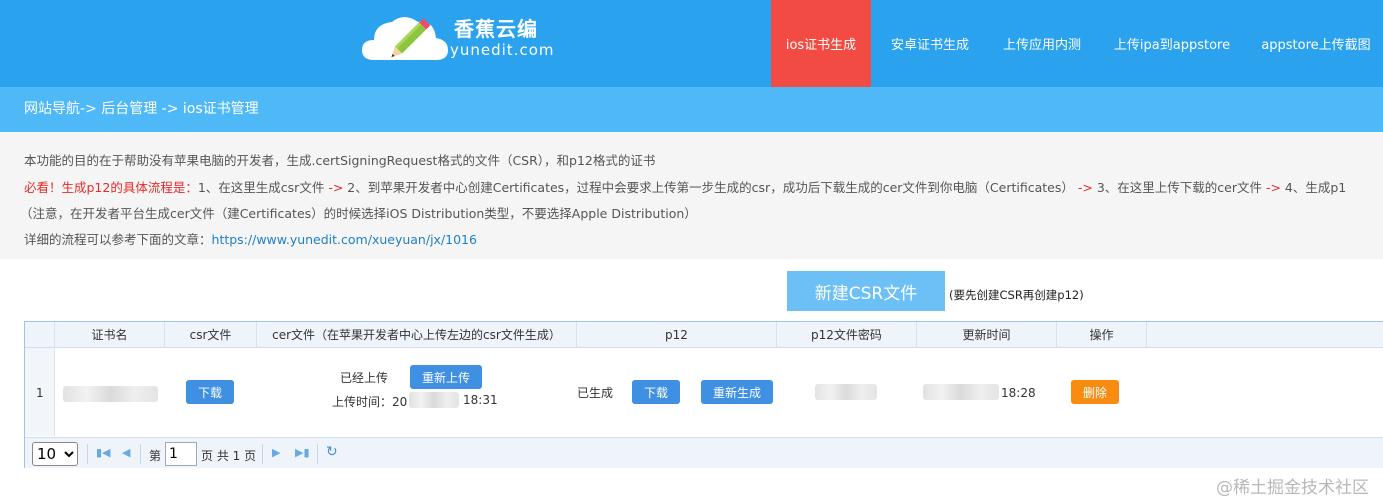 This screenshot has width=1383, height=501. Describe the element at coordinates (595, 393) in the screenshot. I see `p12-status: 已生成` at that location.